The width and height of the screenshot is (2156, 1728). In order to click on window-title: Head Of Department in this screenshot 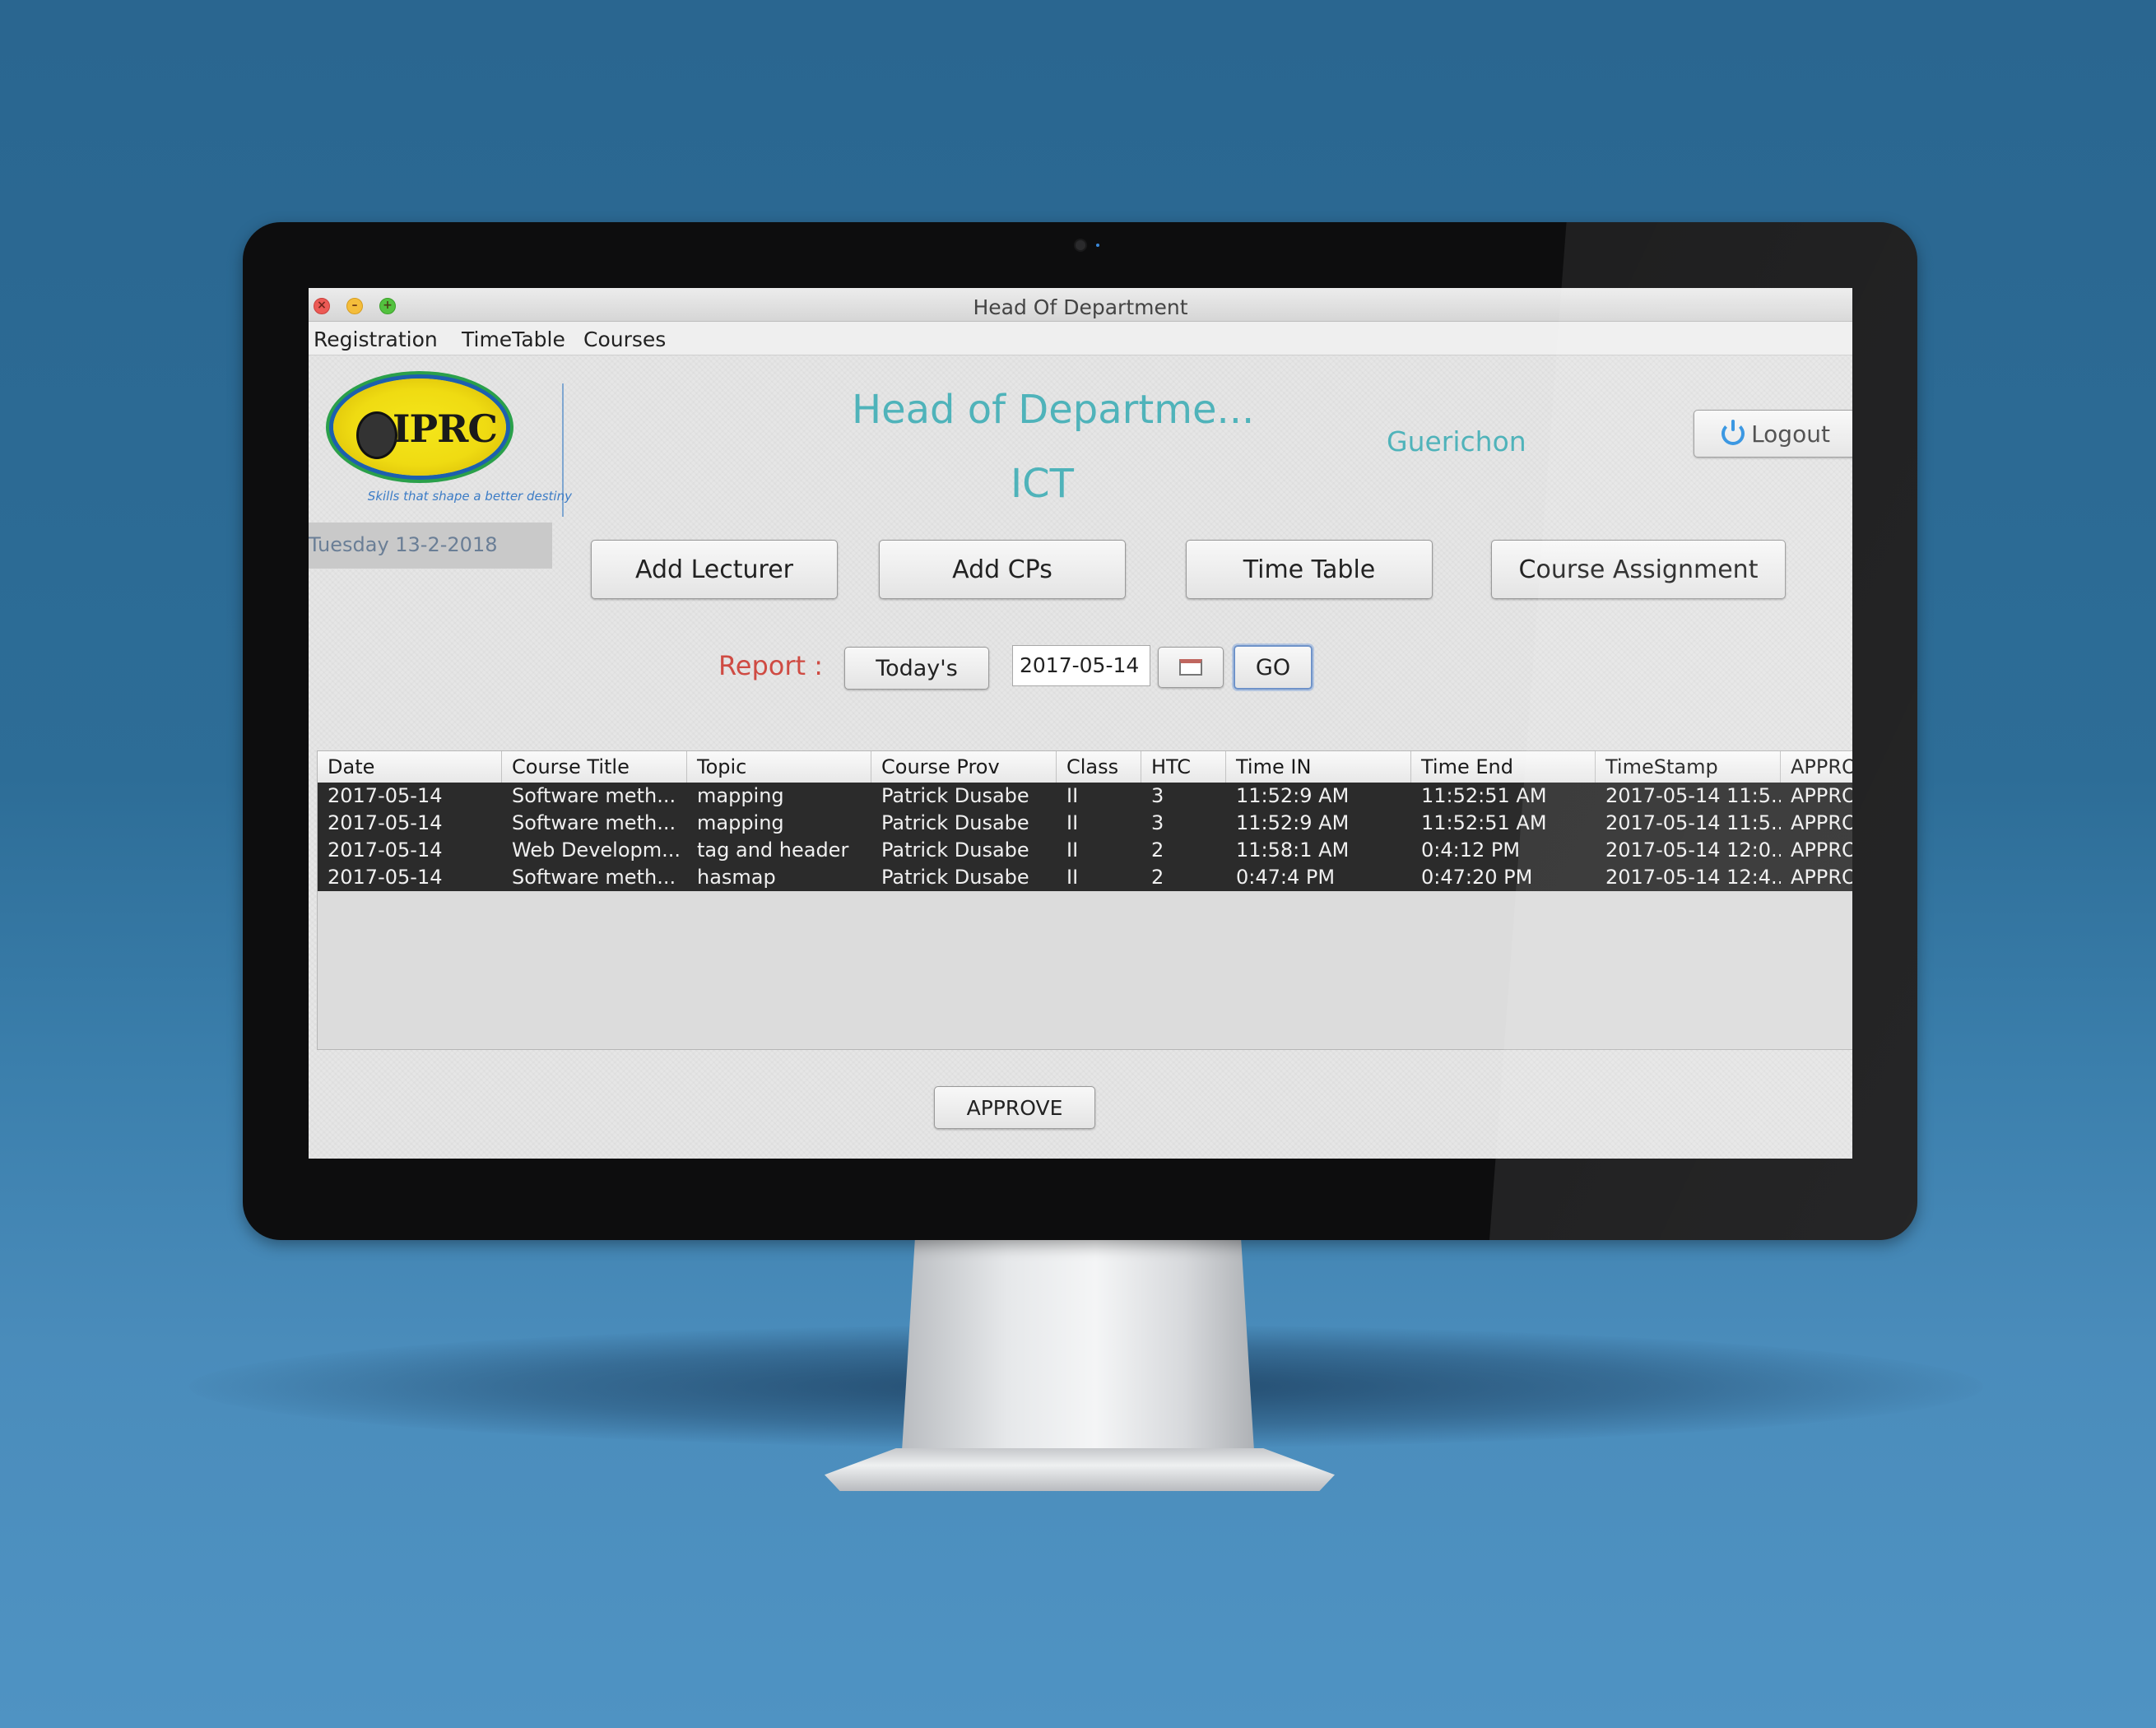, I will do `click(1080, 307)`.